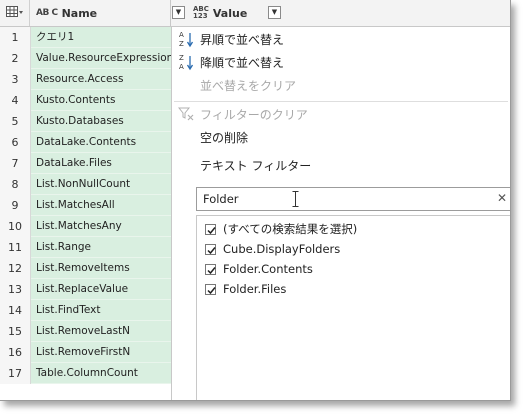 The width and height of the screenshot is (523, 415). I want to click on name-cell: Resource.Access, so click(101, 79).